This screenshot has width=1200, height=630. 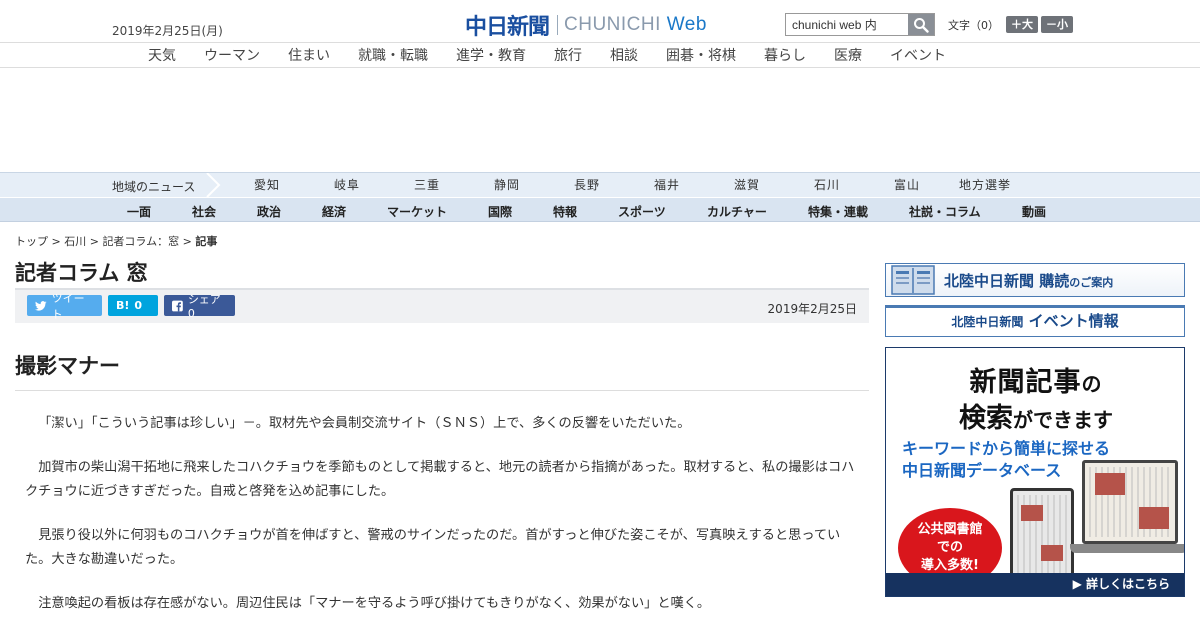 I want to click on region-item: 地方選挙, so click(x=985, y=184).